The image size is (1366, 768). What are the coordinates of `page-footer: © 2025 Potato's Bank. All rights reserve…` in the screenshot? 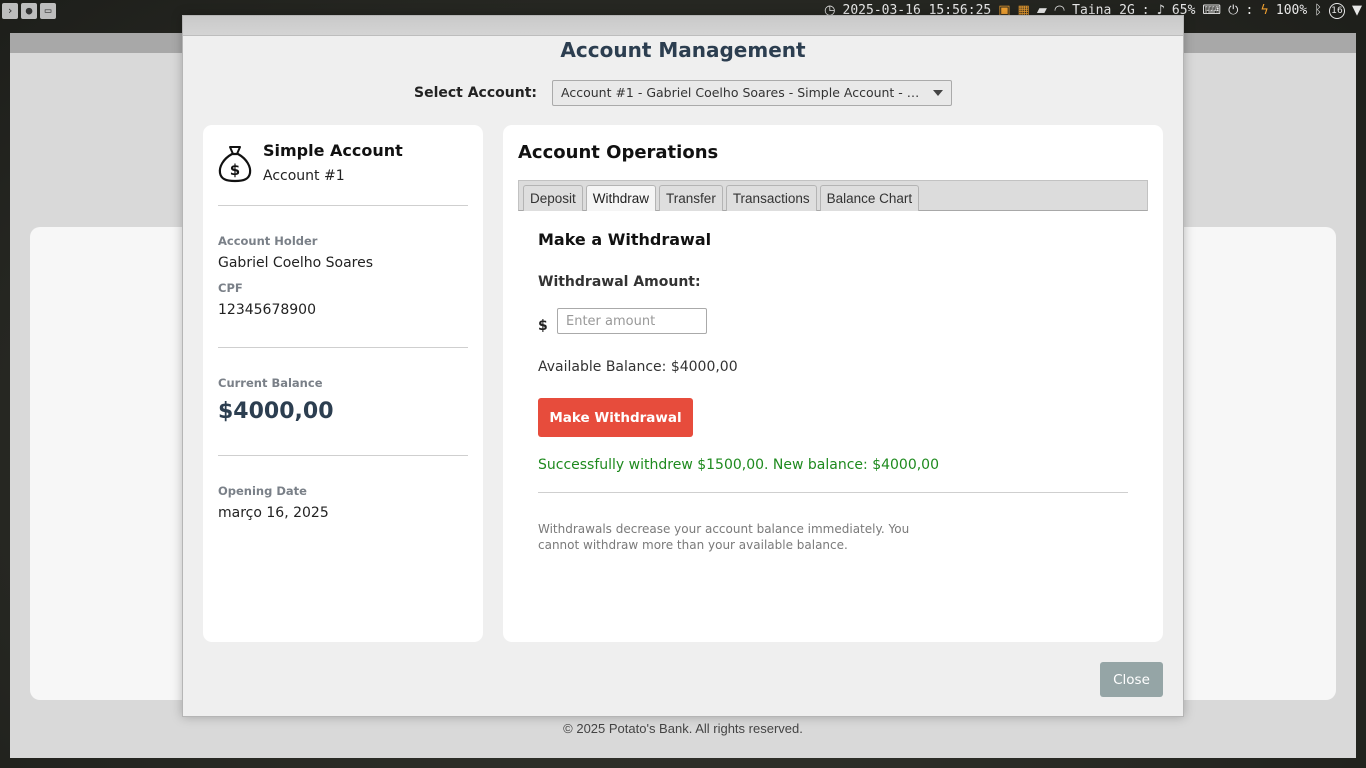 It's located at (683, 728).